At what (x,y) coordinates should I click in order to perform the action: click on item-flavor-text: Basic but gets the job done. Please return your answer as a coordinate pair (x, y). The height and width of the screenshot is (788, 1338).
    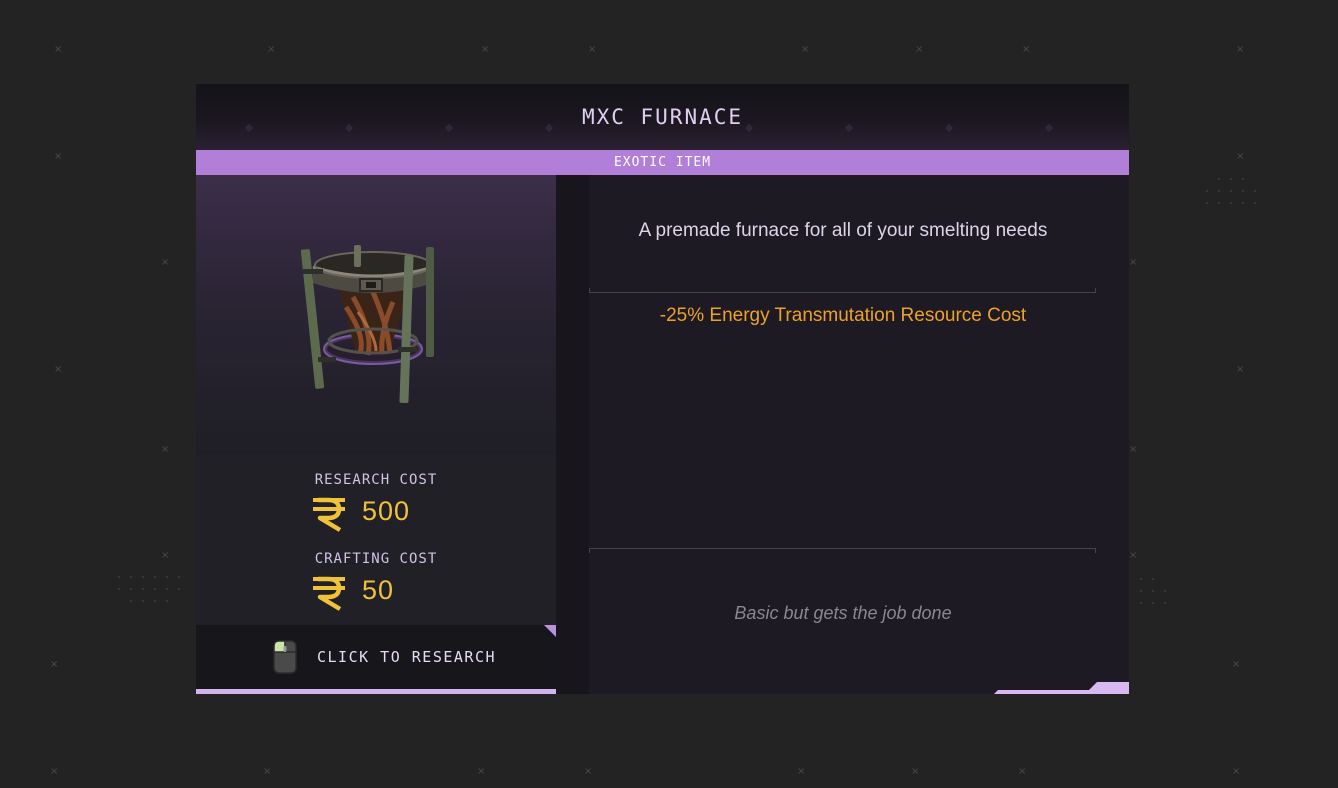
    Looking at the image, I should click on (843, 613).